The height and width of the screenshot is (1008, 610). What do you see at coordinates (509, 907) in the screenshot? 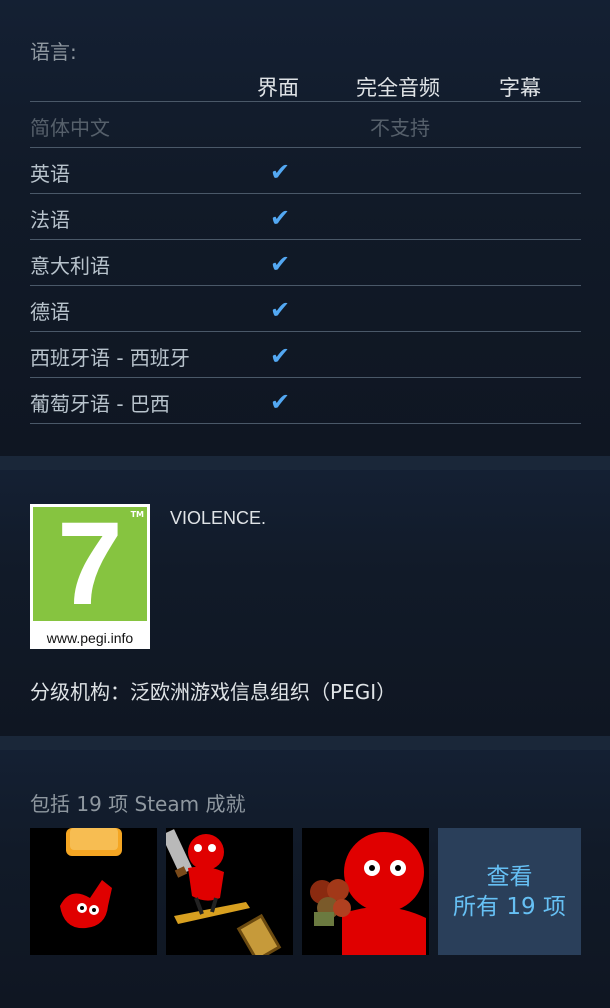
I see `view-all-line-2: 所有 19 项` at bounding box center [509, 907].